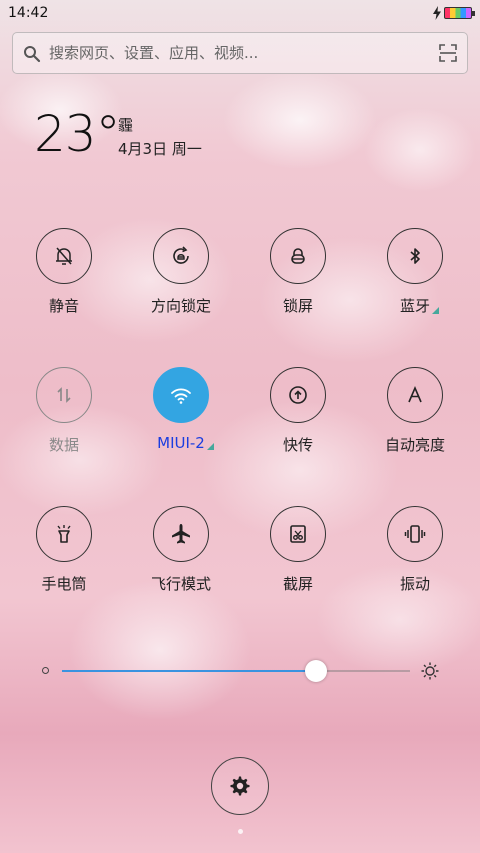 This screenshot has height=853, width=480. I want to click on toggle-auto-brightness: 自动亮度, so click(415, 411).